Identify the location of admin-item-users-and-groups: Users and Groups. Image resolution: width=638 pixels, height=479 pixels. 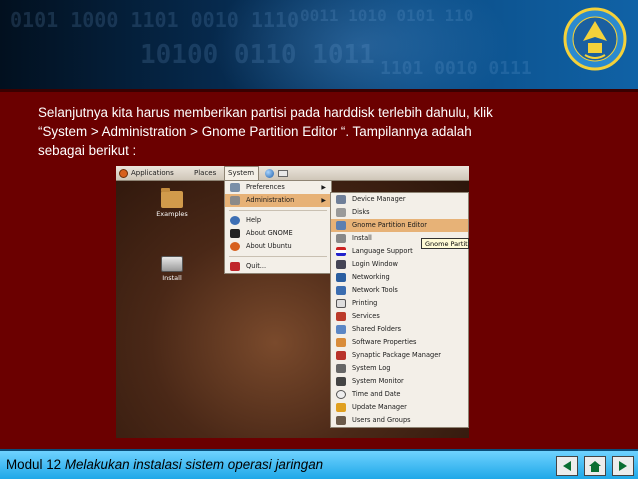
(399, 420).